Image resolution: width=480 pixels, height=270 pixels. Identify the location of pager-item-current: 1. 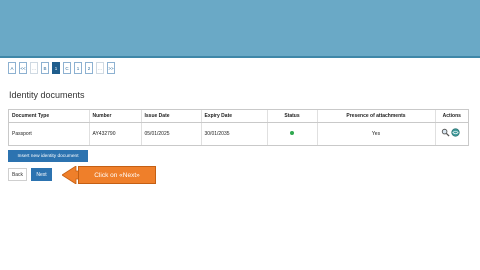
(56, 68).